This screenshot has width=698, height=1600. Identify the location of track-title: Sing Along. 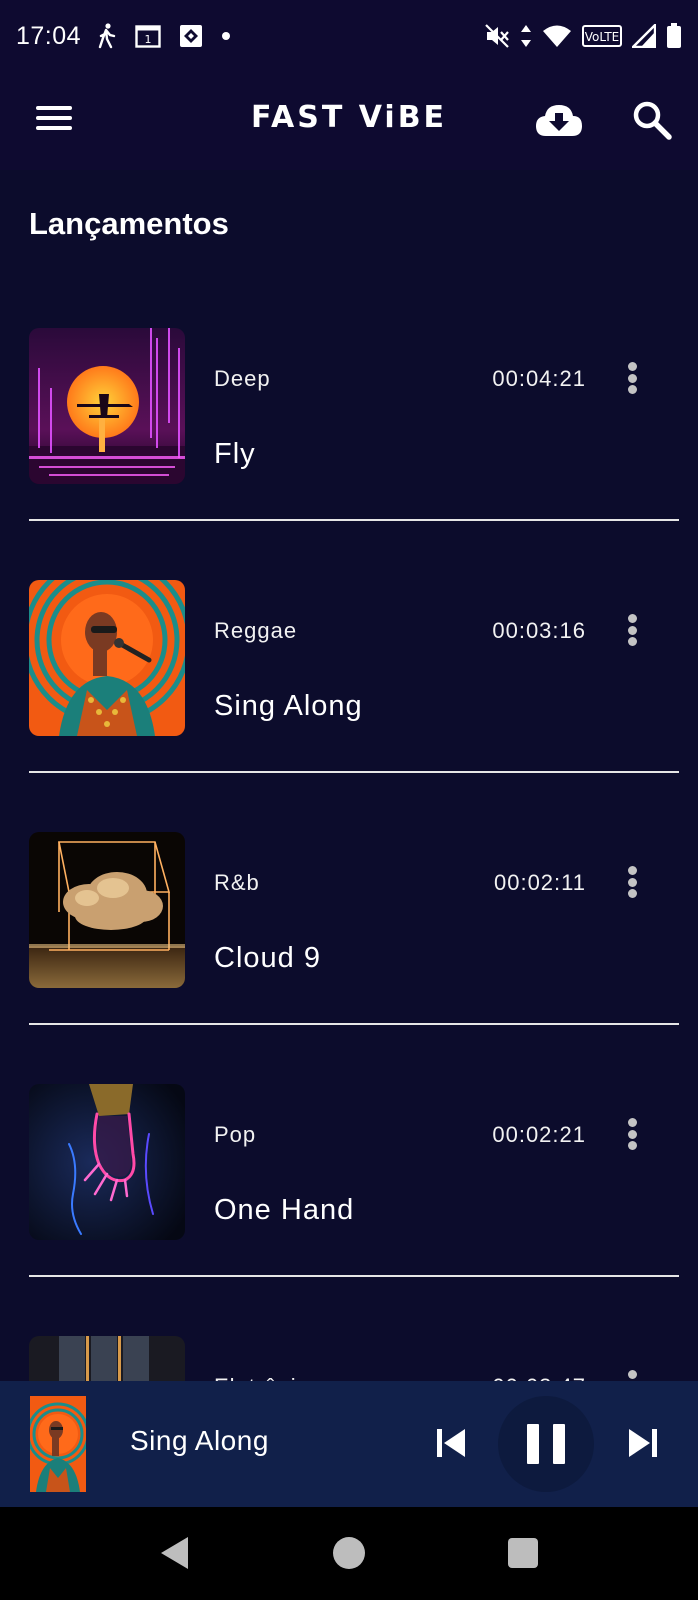
(288, 706).